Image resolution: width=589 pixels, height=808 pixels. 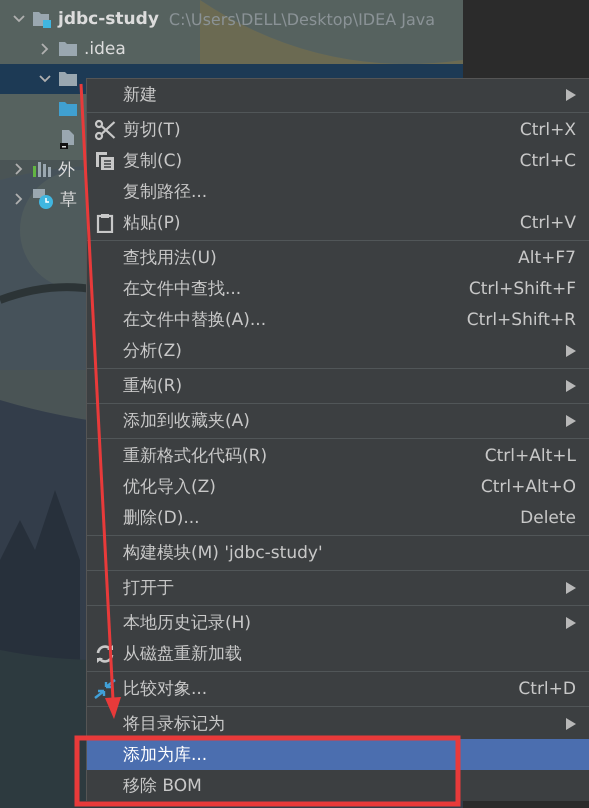 I want to click on menu-item: 分析(Z), so click(x=338, y=350).